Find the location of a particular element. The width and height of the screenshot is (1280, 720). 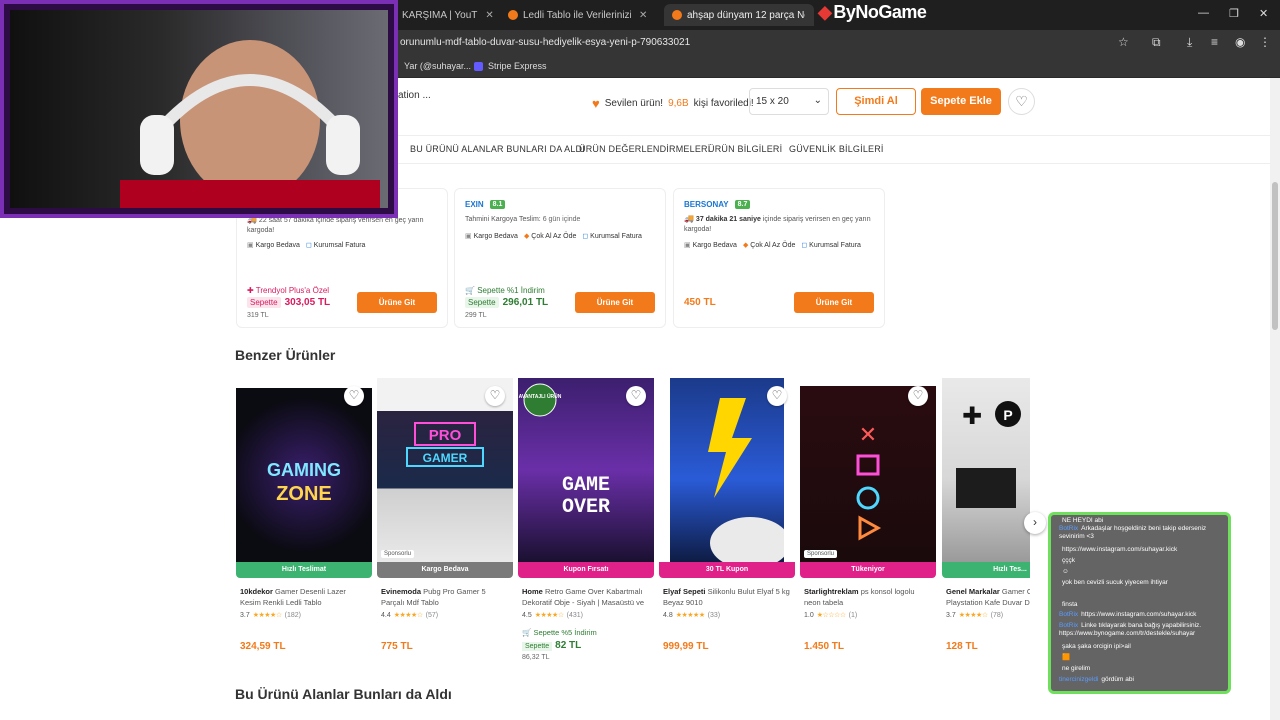

fav-prefix: Sevilen ürün! is located at coordinates (634, 103).